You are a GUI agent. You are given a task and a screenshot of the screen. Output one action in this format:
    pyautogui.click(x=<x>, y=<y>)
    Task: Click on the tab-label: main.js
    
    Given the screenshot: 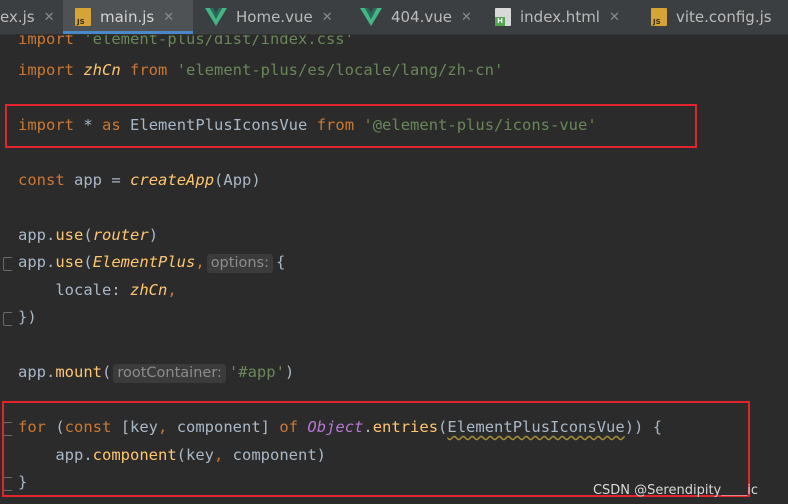 What is the action you would take?
    pyautogui.click(x=127, y=17)
    